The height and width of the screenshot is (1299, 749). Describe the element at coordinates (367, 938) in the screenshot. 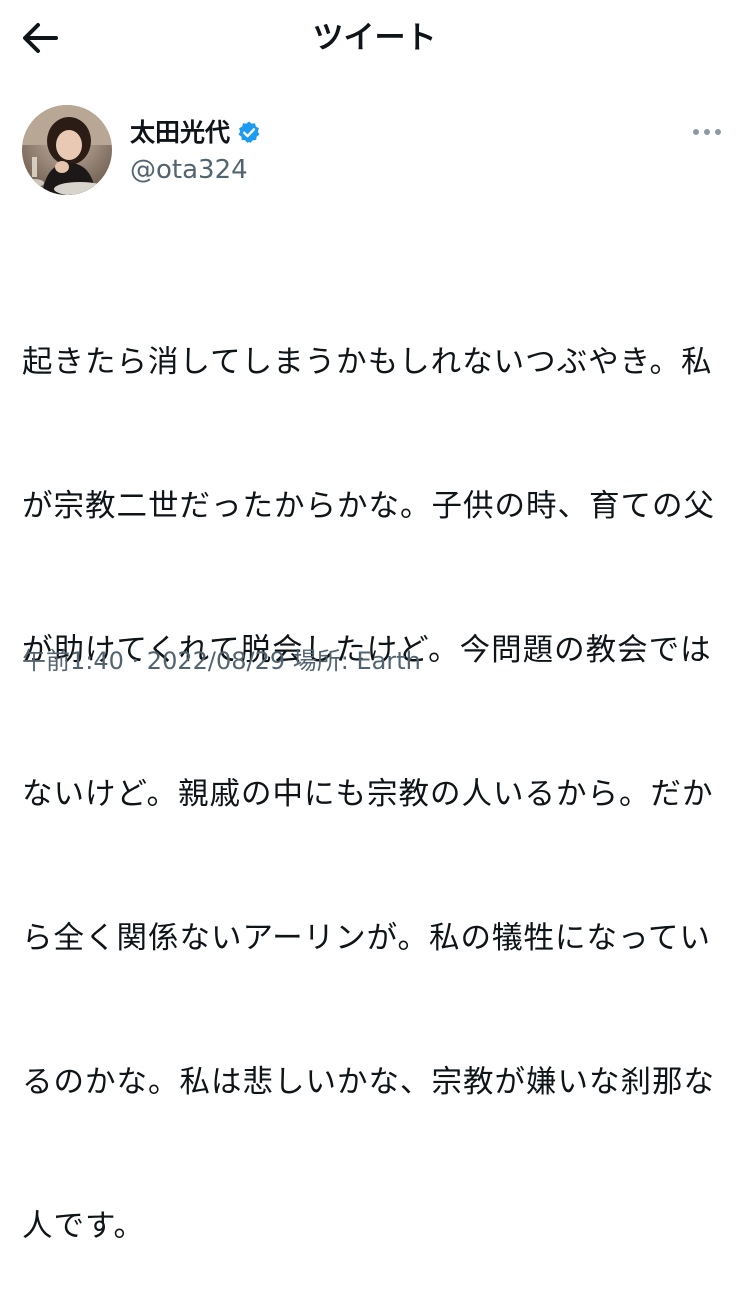

I see `tweet-line: ら全く関係ないアーリンが。私の犠牲になってい` at that location.